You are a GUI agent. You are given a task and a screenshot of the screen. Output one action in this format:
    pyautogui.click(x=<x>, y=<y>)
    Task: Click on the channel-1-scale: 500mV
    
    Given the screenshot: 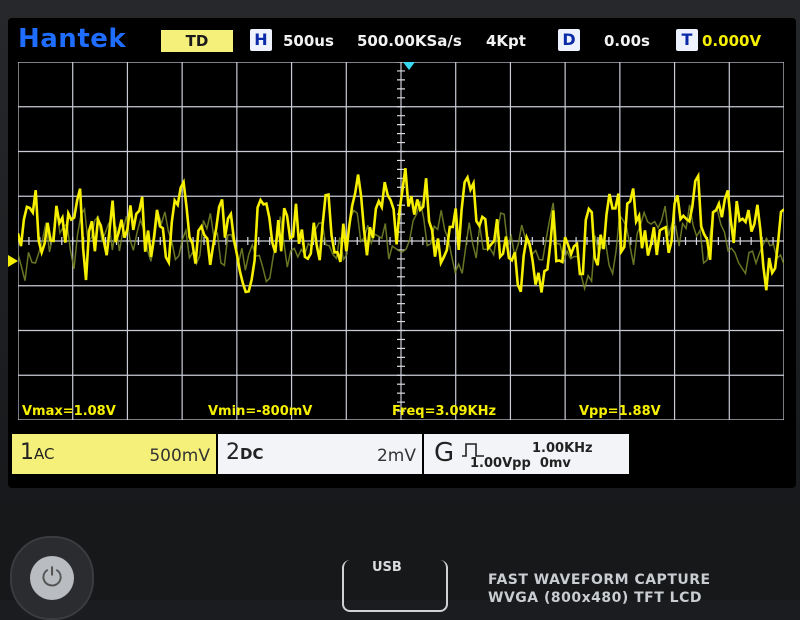 What is the action you would take?
    pyautogui.click(x=179, y=456)
    